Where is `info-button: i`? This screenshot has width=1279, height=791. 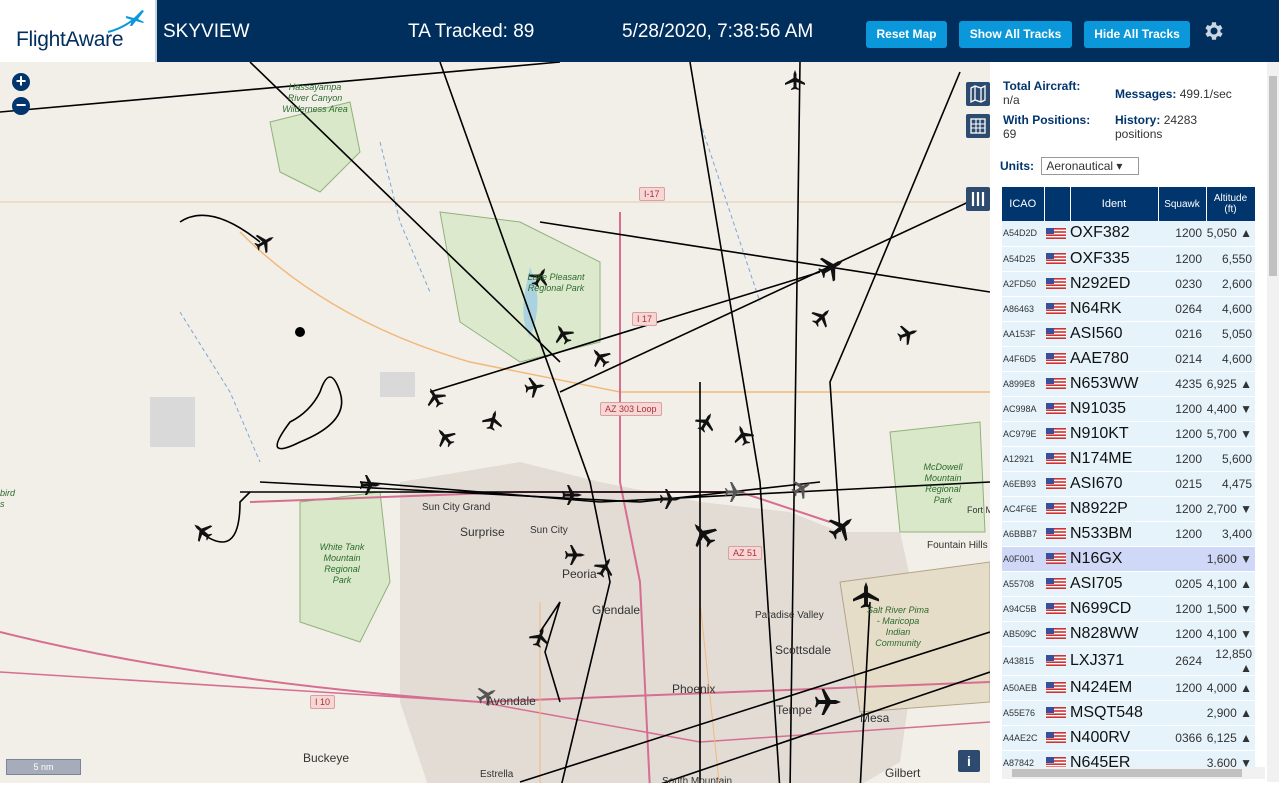 info-button: i is located at coordinates (969, 761).